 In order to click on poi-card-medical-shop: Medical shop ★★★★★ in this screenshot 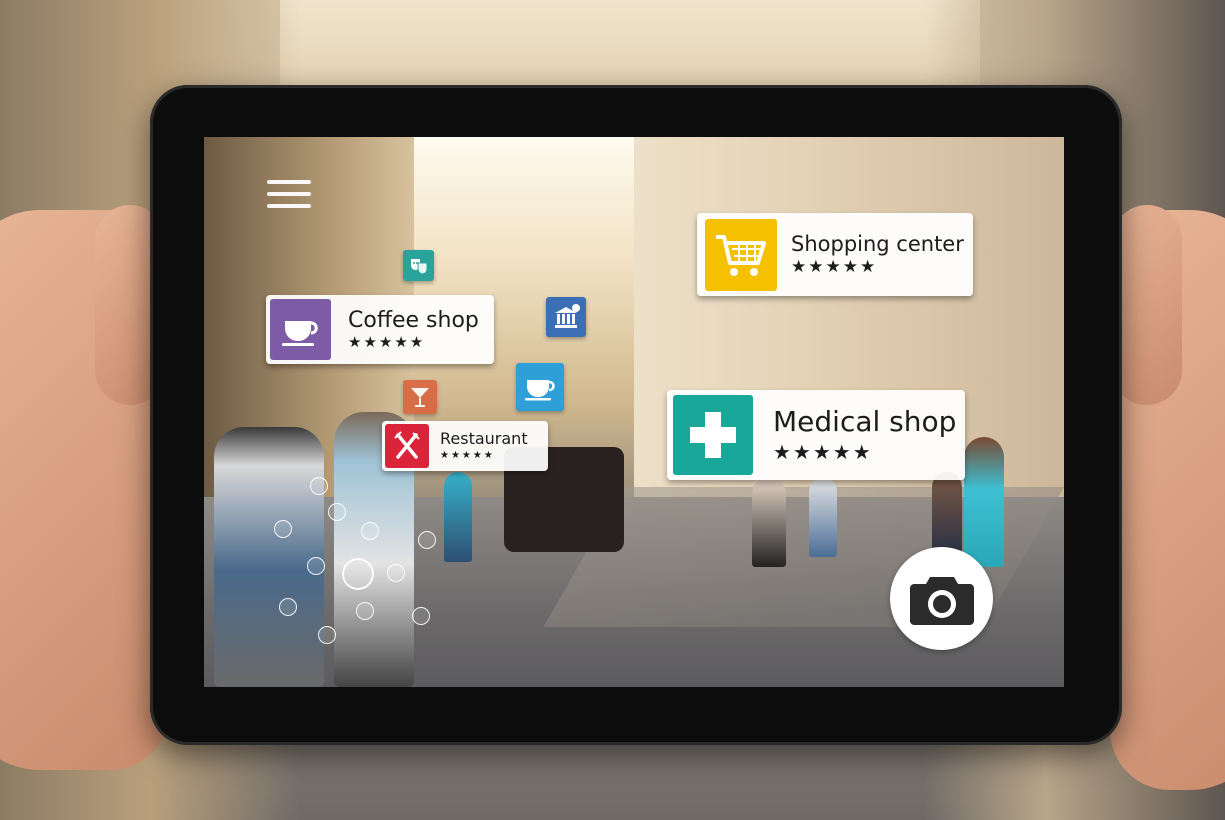, I will do `click(816, 435)`.